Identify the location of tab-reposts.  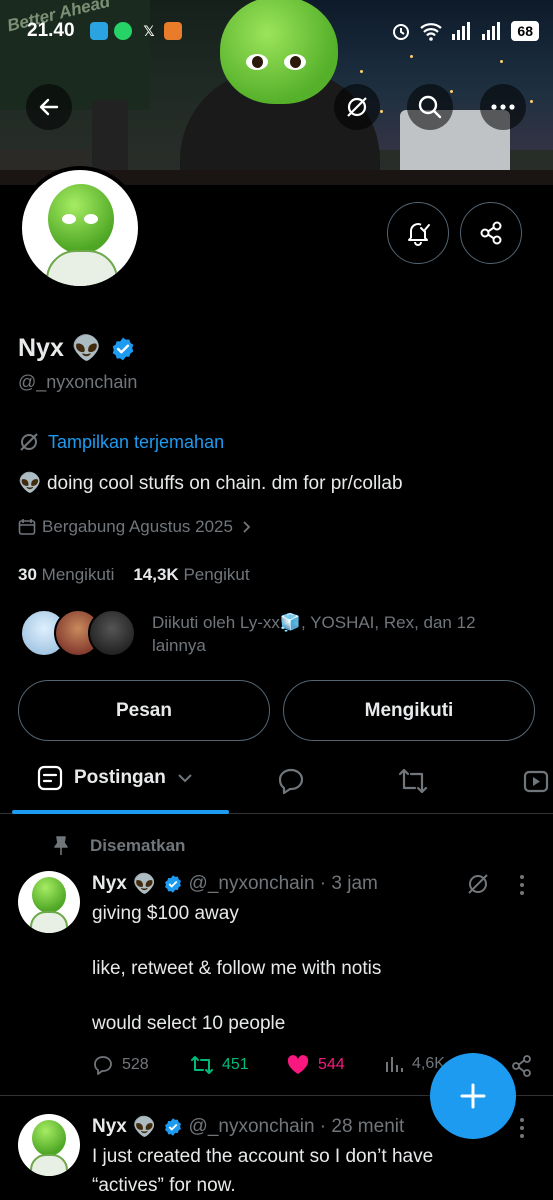
(413, 781).